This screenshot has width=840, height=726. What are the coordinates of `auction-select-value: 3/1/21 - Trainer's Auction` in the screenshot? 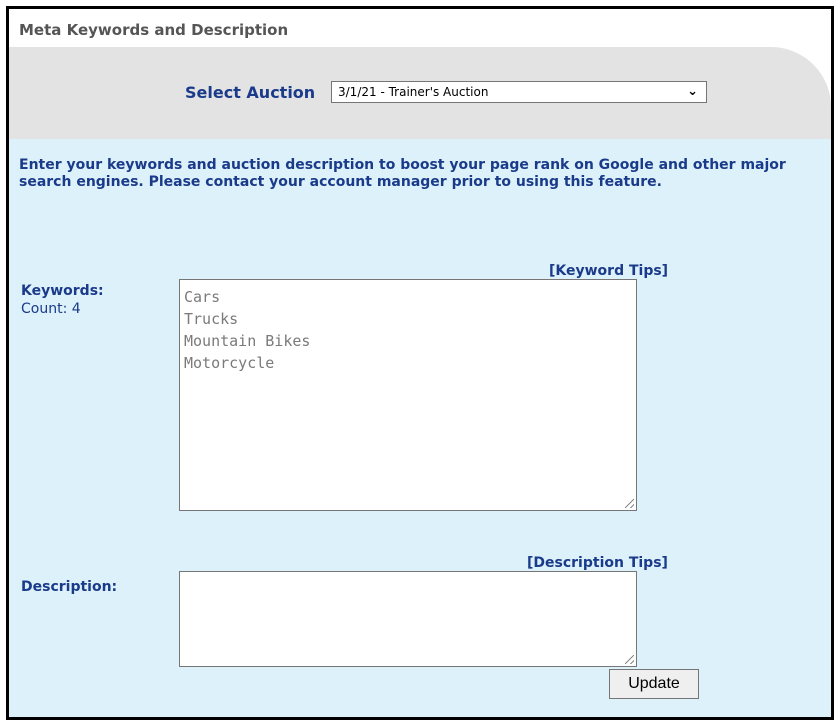 It's located at (413, 92).